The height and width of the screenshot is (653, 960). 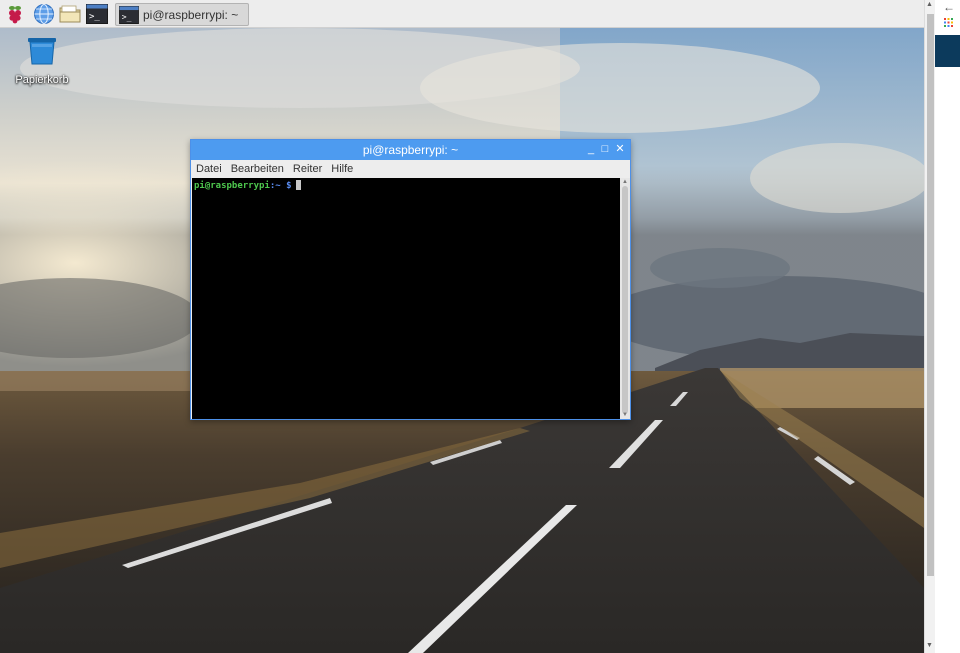 I want to click on page-scroll-up-icon: ▲, so click(x=929, y=4).